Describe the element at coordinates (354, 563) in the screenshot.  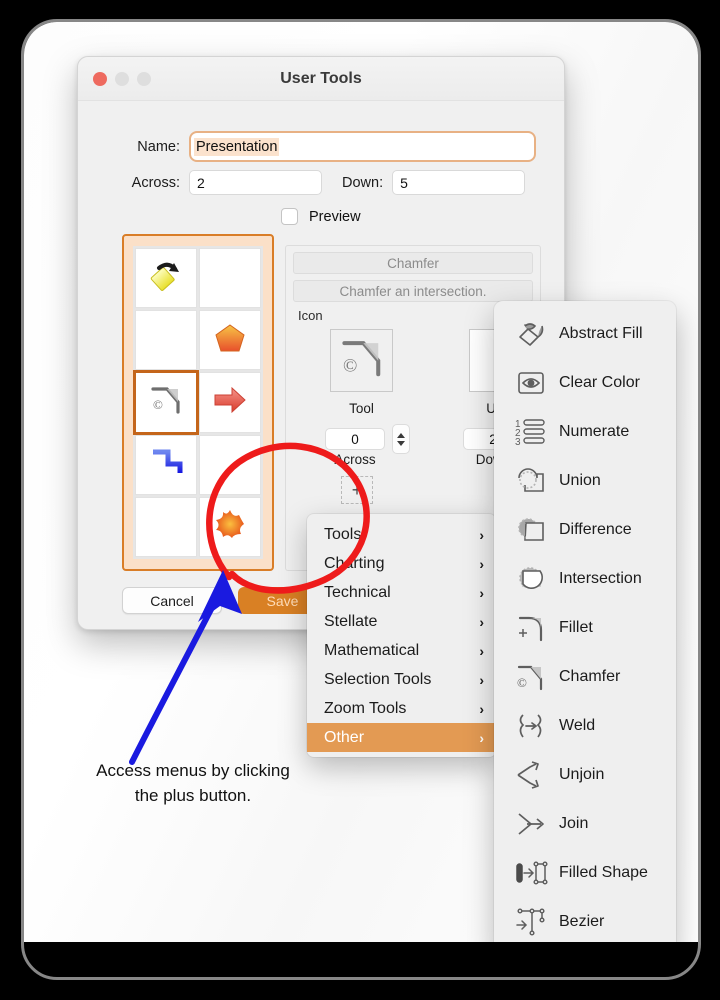
I see `menu-item-label: Charting` at that location.